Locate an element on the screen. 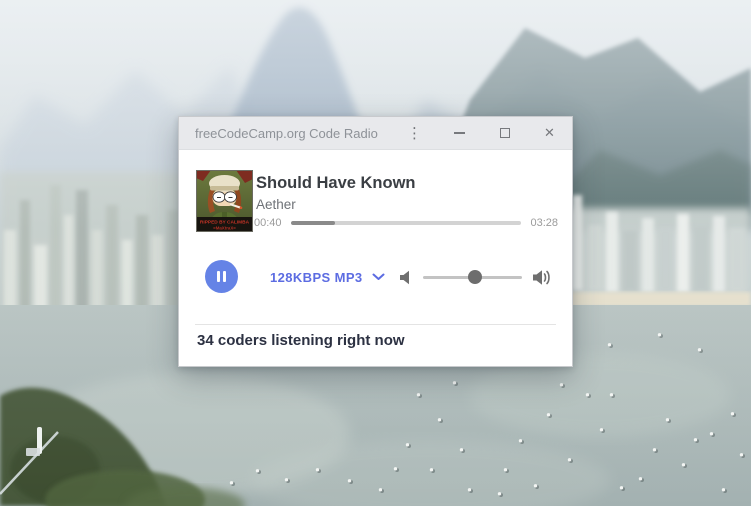 The height and width of the screenshot is (506, 751). pause-button is located at coordinates (221, 276).